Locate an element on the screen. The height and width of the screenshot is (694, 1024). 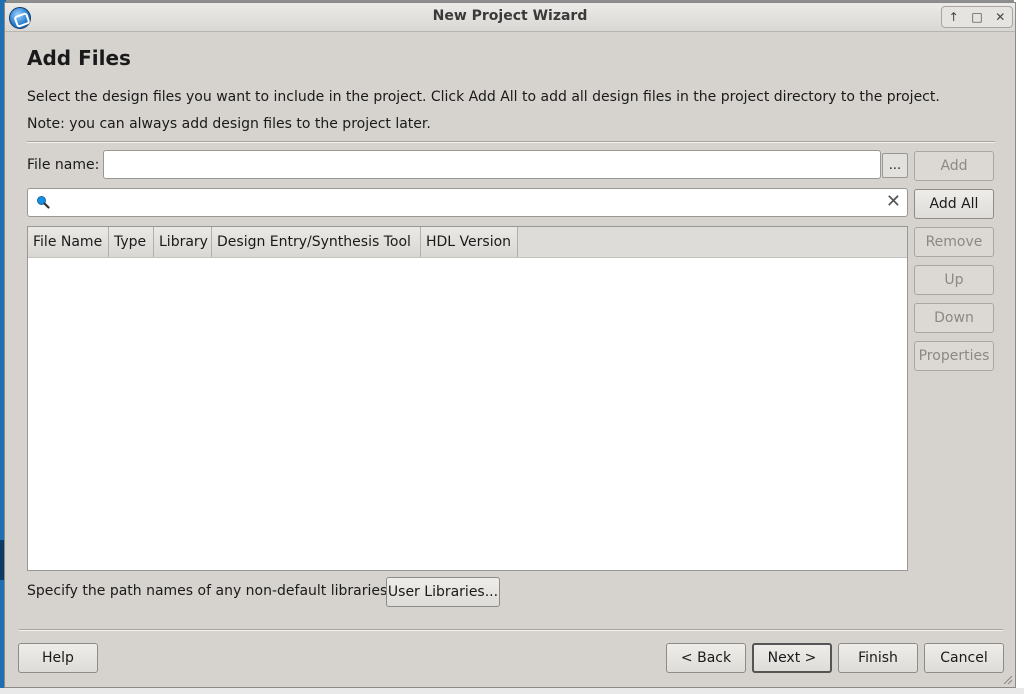
column-header-type: Type is located at coordinates (131, 242).